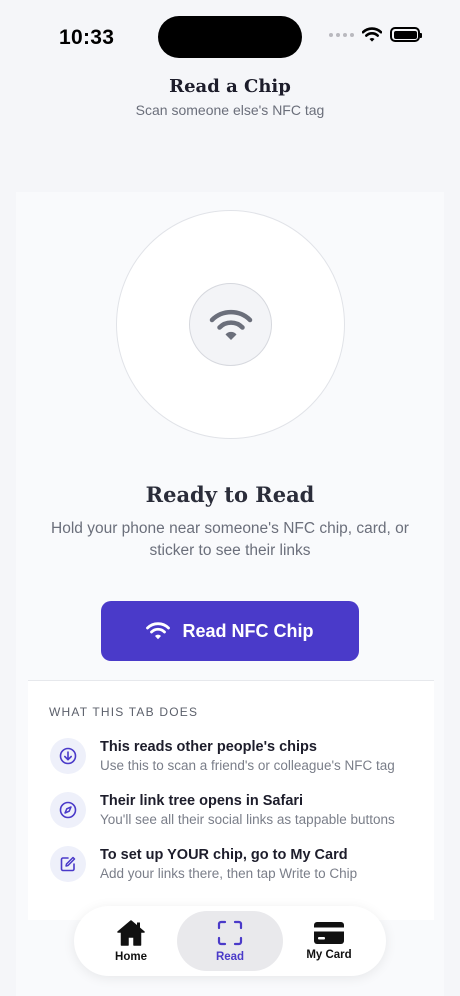 The width and height of the screenshot is (460, 996). What do you see at coordinates (230, 494) in the screenshot?
I see `ready-title: Ready to Read` at bounding box center [230, 494].